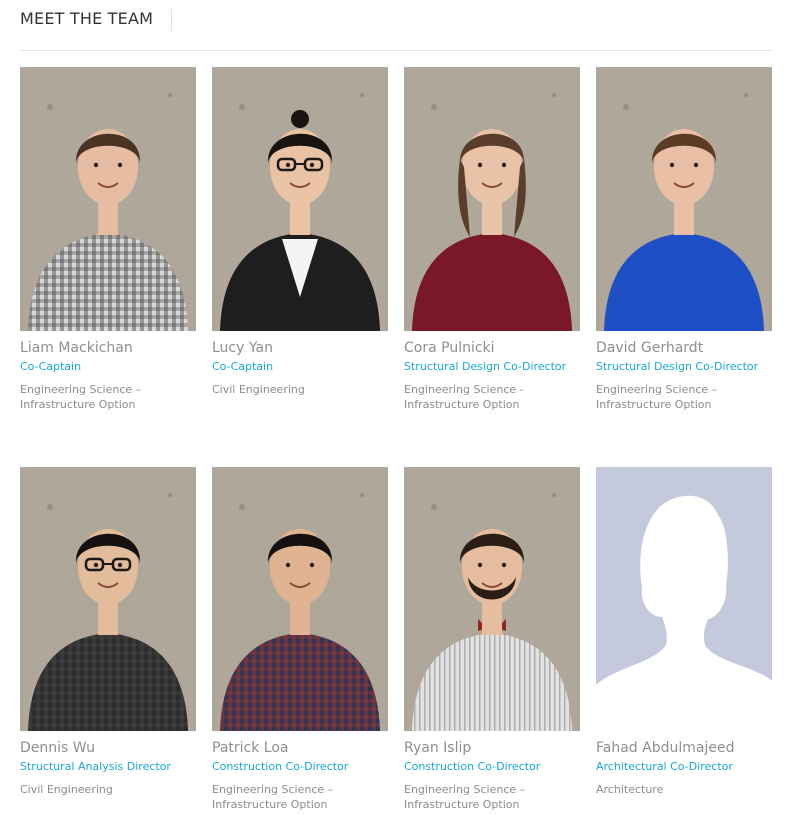  What do you see at coordinates (630, 789) in the screenshot?
I see `member-program: Architecture` at bounding box center [630, 789].